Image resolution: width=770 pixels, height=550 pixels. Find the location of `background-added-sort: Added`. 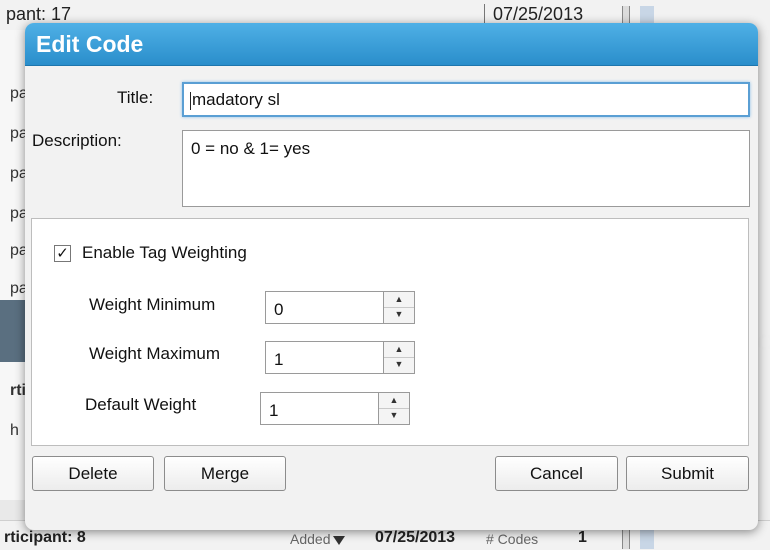

background-added-sort: Added is located at coordinates (318, 539).